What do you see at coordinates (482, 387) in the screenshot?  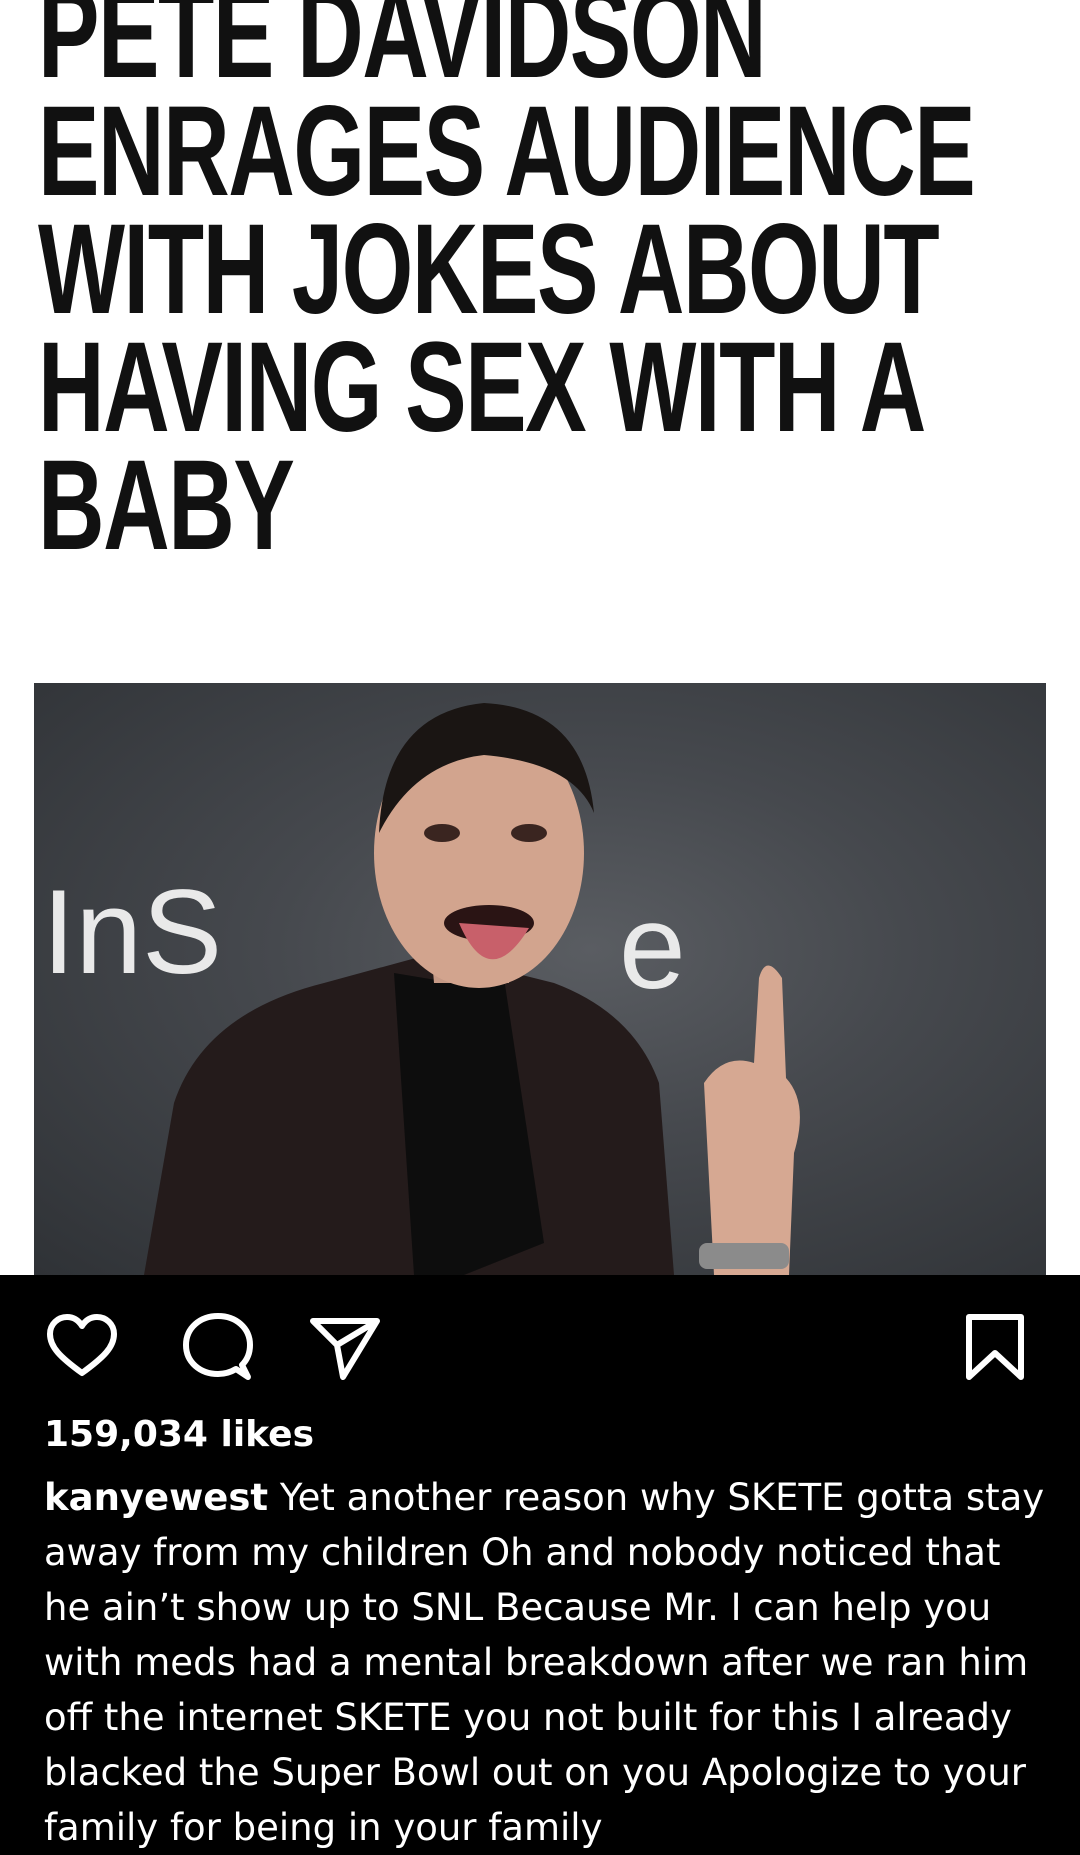 I see `headline-line: HAVING SEX WITH A` at bounding box center [482, 387].